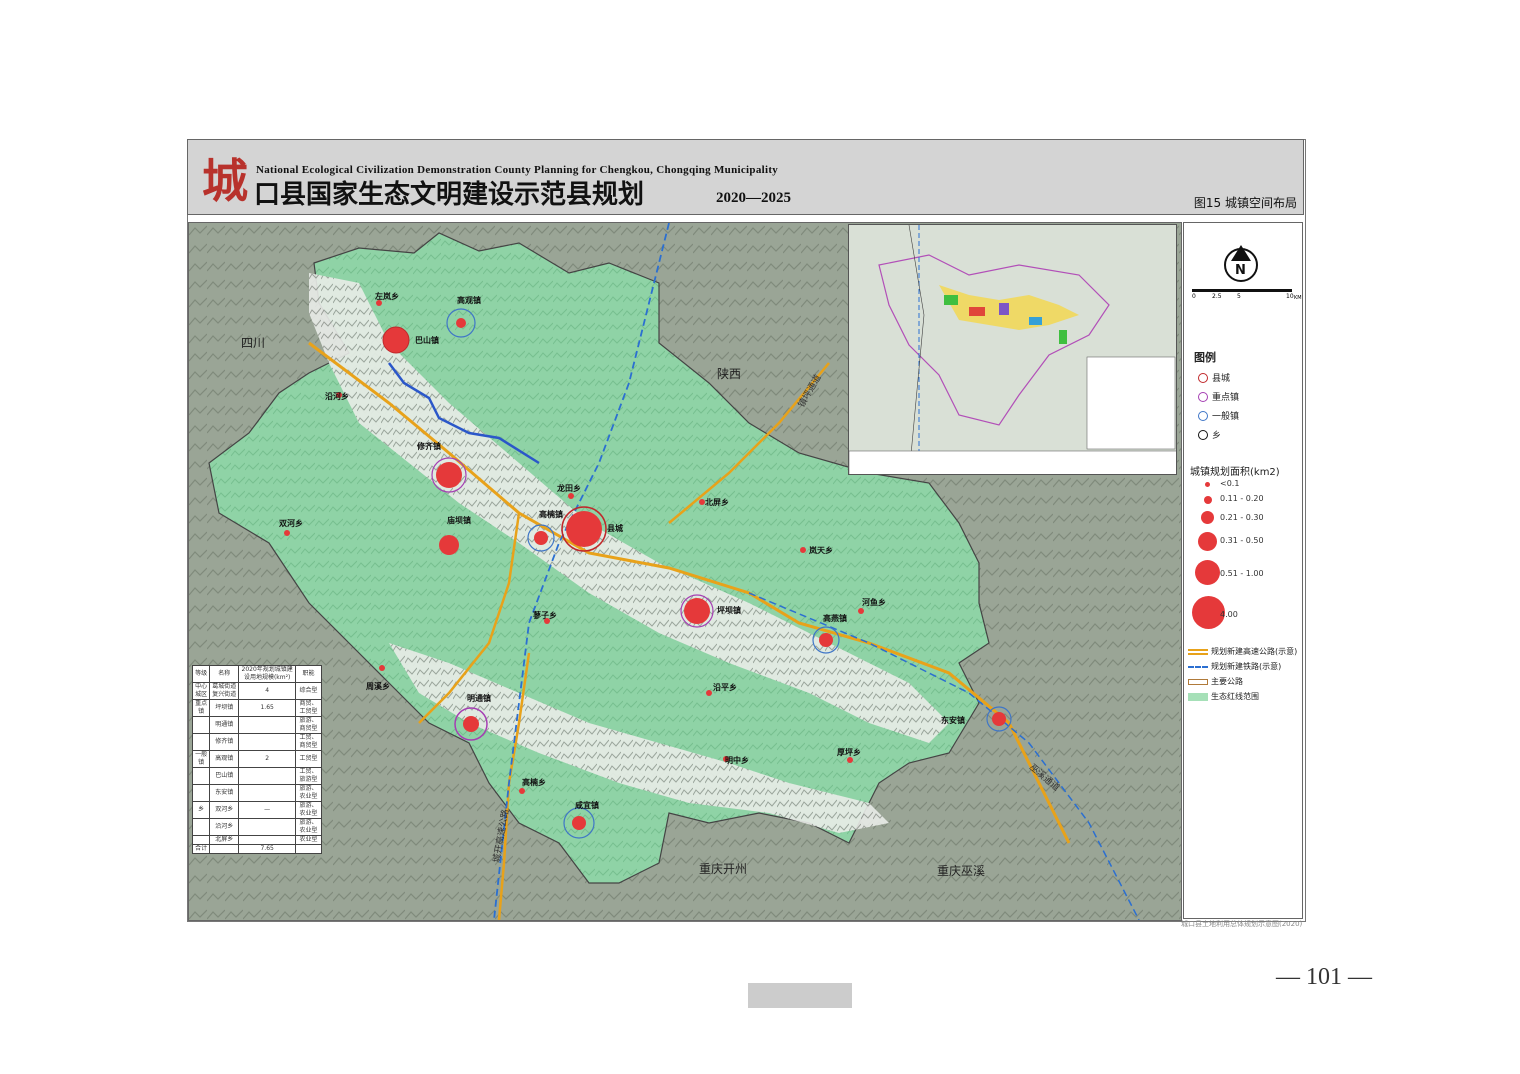 The height and width of the screenshot is (1074, 1520). Describe the element at coordinates (999, 719) in the screenshot. I see `town-dongan-dot` at that location.